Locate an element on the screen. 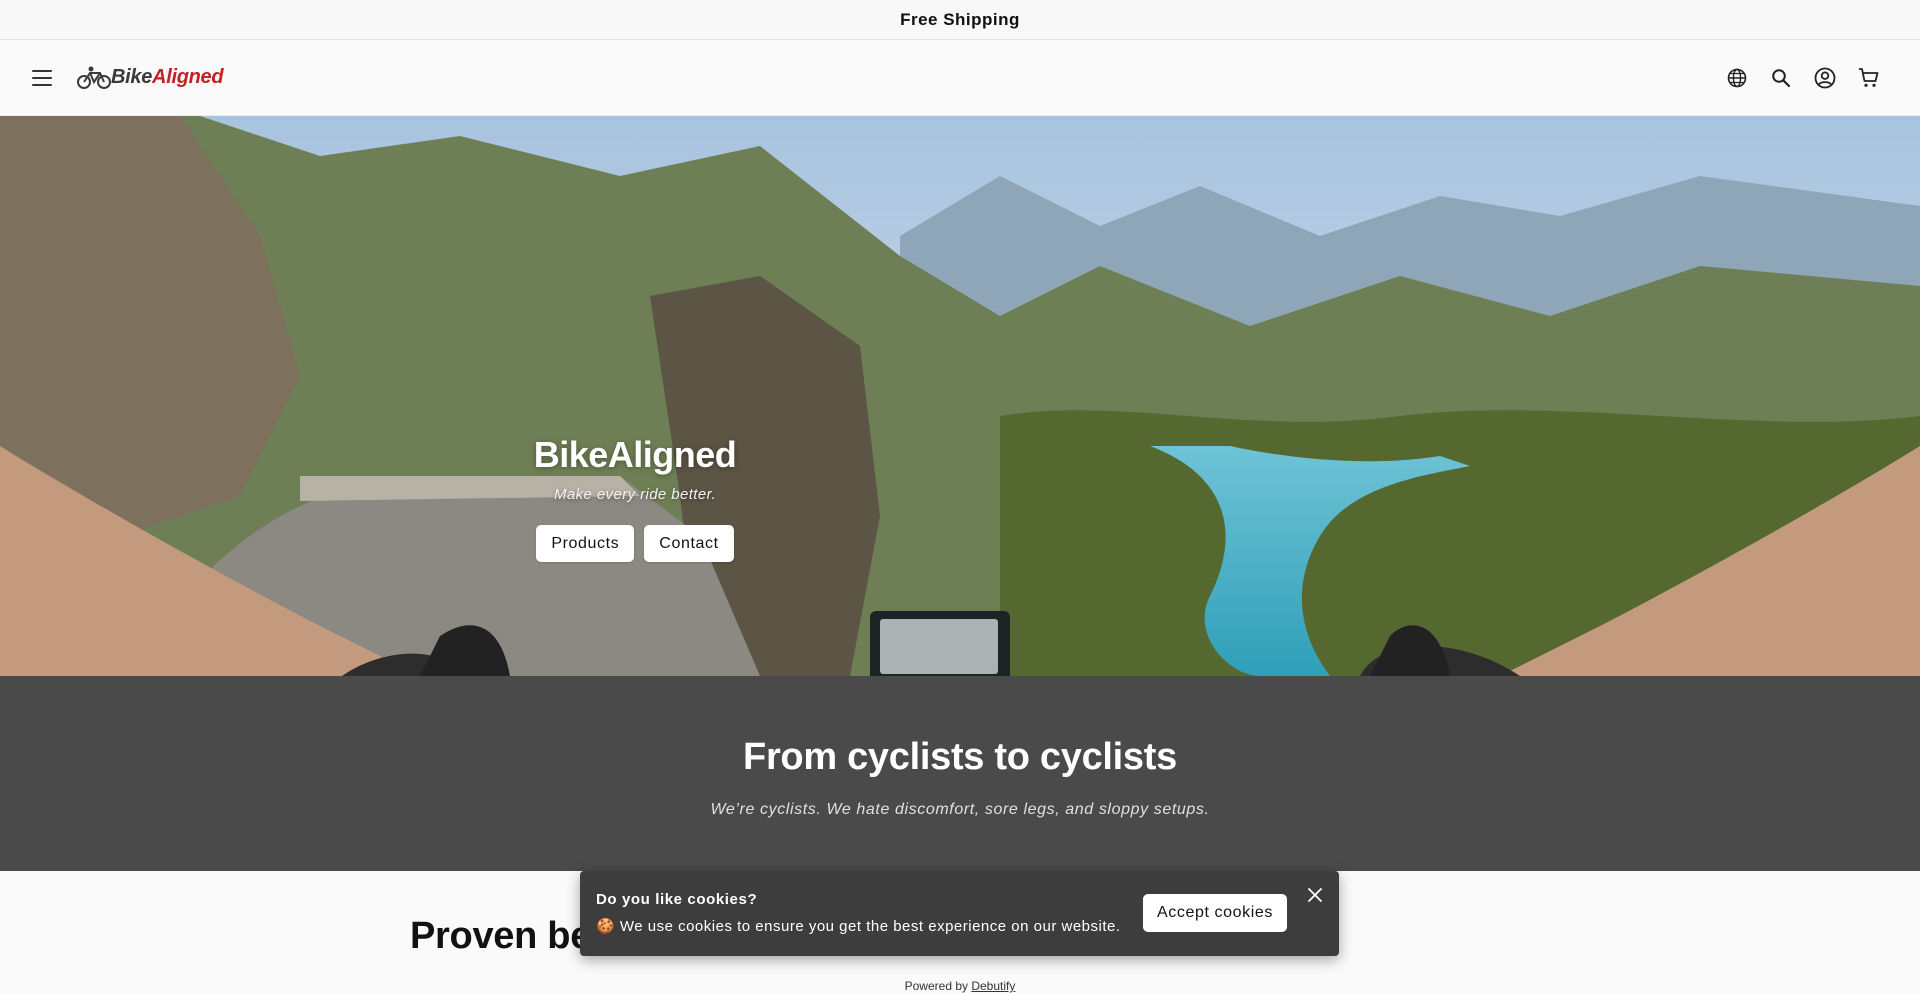 The width and height of the screenshot is (1920, 993). cart-icon is located at coordinates (1869, 78).